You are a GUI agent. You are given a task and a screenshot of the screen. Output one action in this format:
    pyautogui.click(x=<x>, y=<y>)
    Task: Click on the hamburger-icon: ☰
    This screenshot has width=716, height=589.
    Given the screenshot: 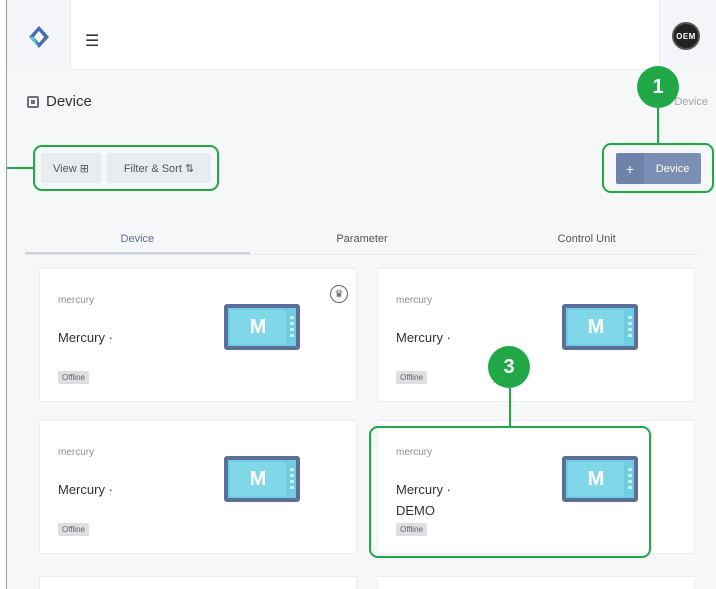 What is the action you would take?
    pyautogui.click(x=92, y=41)
    